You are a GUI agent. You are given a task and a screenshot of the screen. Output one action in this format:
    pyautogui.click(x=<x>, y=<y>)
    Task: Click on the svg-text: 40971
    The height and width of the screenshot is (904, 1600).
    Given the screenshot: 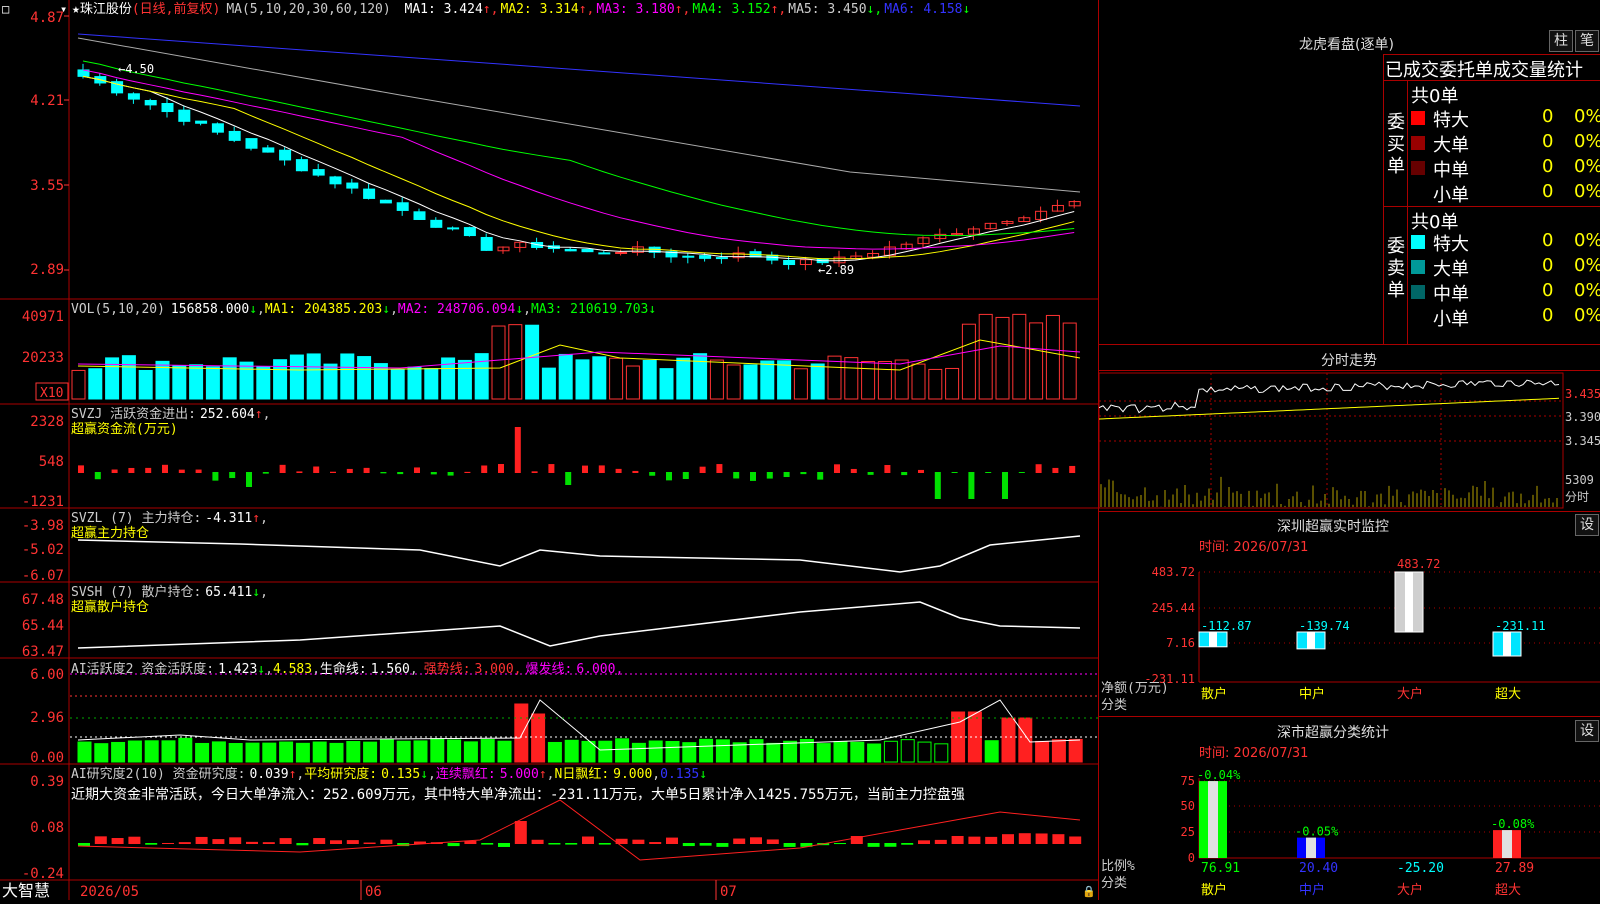 What is the action you would take?
    pyautogui.click(x=43, y=317)
    